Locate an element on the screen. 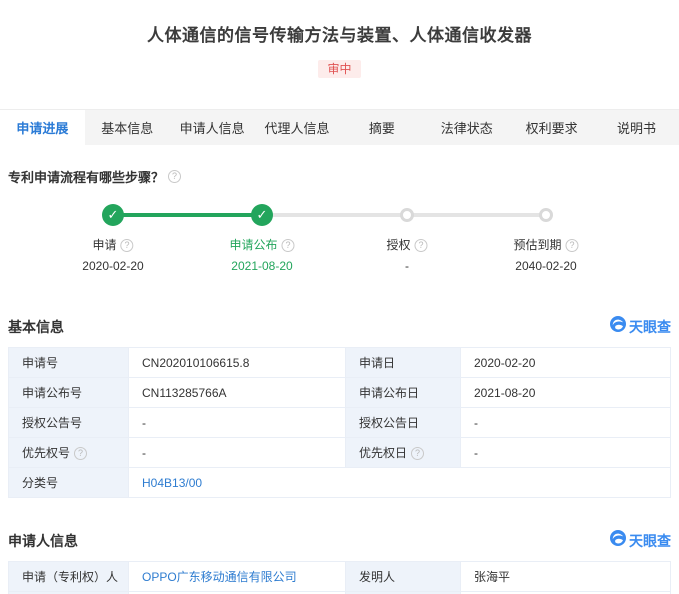 This screenshot has height=594, width=679. applicant-company-link: OPPO广东移动通信有限公司 is located at coordinates (219, 577).